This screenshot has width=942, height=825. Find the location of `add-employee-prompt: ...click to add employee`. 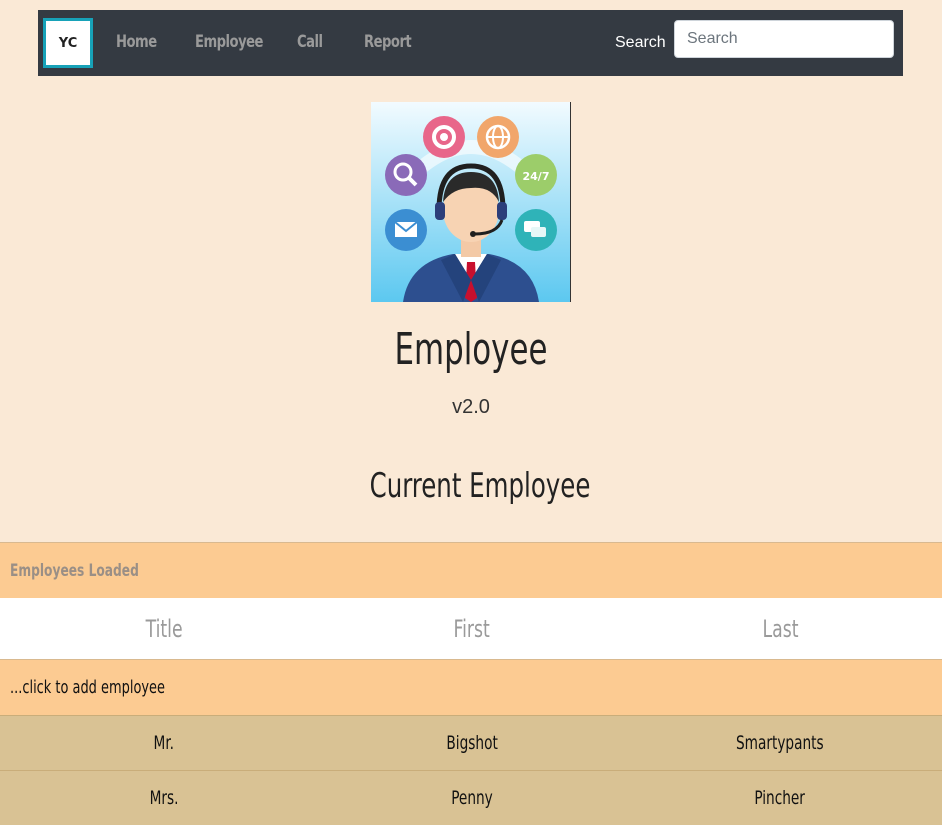

add-employee-prompt: ...click to add employee is located at coordinates (87, 687).